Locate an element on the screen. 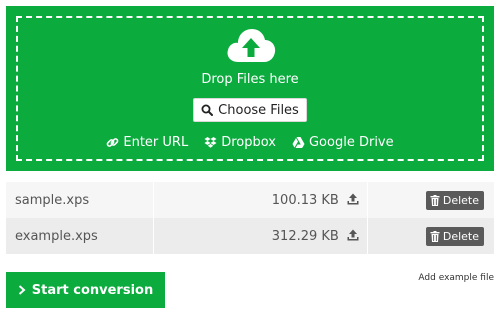 The image size is (500, 312). search-icon is located at coordinates (207, 110).